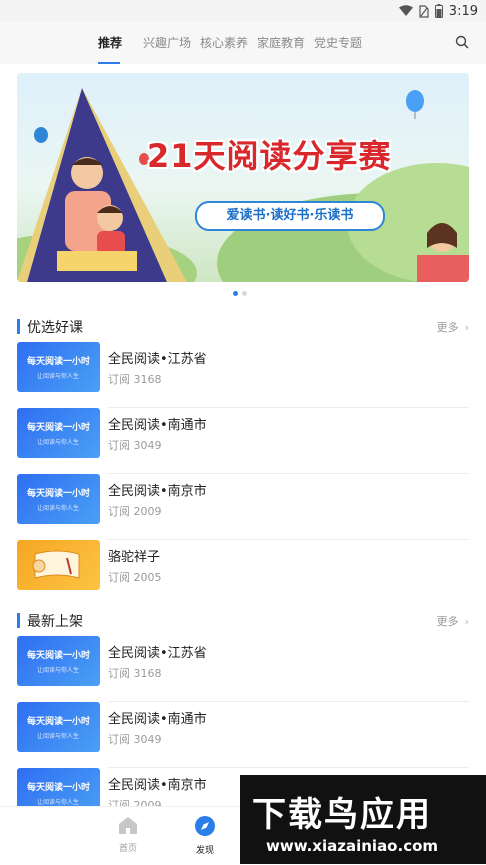 This screenshot has width=486, height=865. I want to click on section-header-new: 最新上架 更多 ›, so click(243, 620).